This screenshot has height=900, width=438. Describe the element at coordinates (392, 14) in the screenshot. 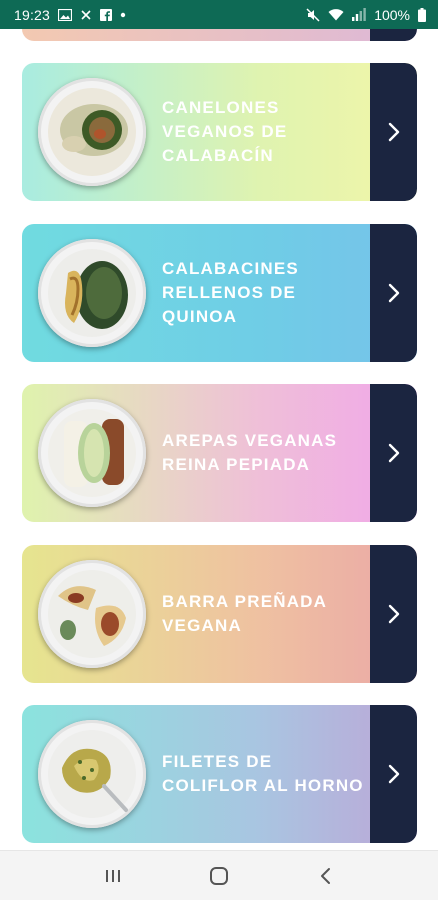

I see `battery-percentage: 100%` at that location.